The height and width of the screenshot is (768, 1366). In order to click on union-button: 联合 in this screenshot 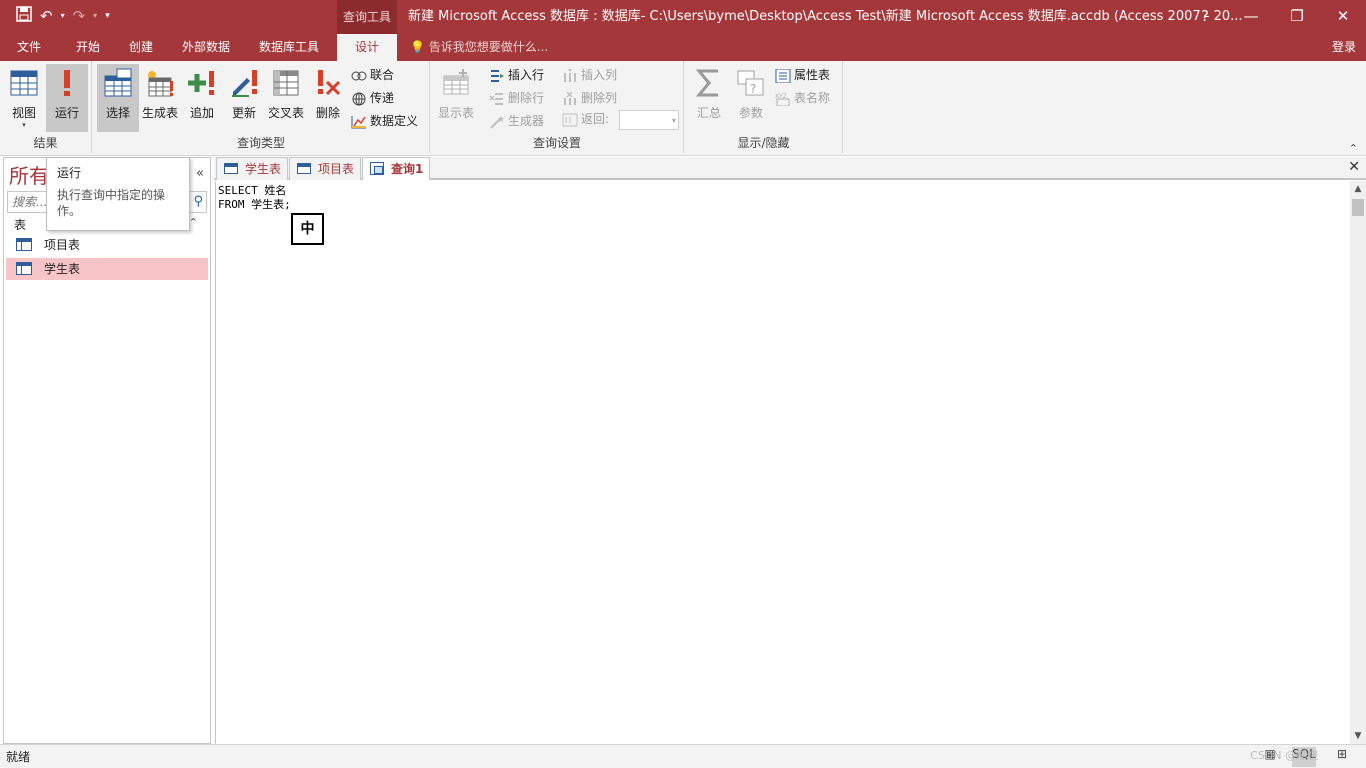, I will do `click(372, 75)`.